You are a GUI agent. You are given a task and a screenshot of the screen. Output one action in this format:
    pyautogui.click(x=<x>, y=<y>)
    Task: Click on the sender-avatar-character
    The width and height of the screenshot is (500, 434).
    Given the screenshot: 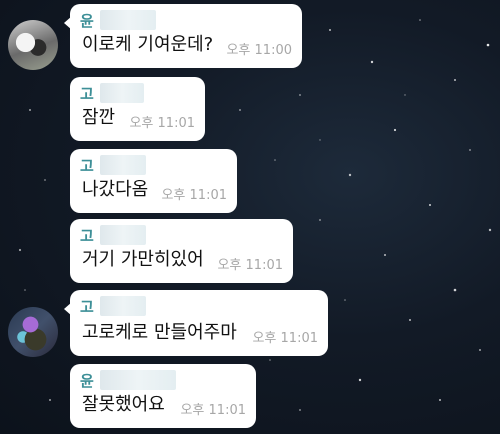 What is the action you would take?
    pyautogui.click(x=33, y=332)
    